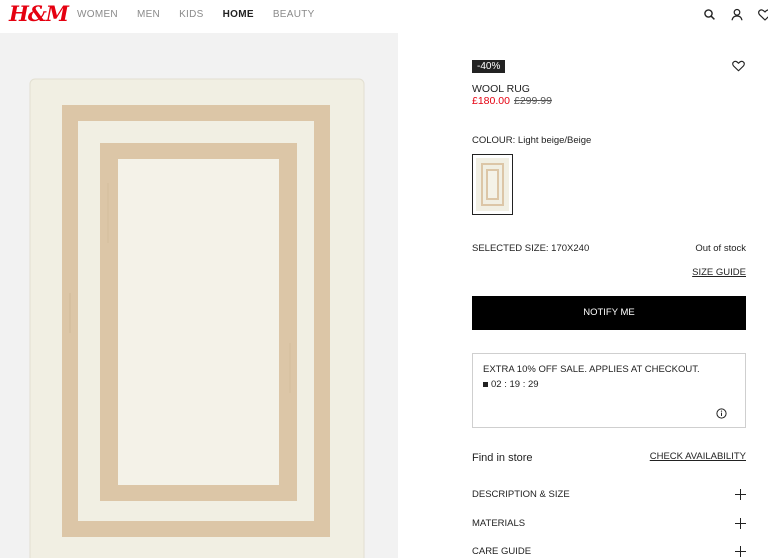 The image size is (768, 558). What do you see at coordinates (609, 495) in the screenshot?
I see `accordion-description-size: DESCRIPTION & SIZE` at bounding box center [609, 495].